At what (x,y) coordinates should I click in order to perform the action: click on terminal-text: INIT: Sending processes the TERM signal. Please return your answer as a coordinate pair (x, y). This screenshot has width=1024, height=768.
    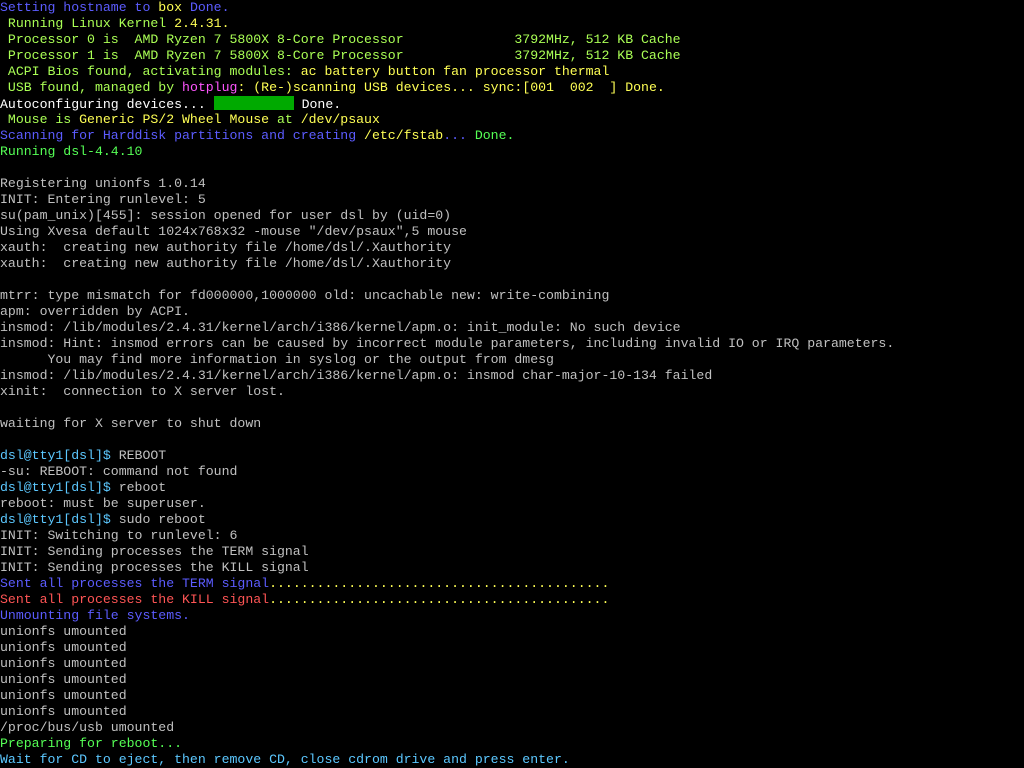
    Looking at the image, I should click on (154, 551).